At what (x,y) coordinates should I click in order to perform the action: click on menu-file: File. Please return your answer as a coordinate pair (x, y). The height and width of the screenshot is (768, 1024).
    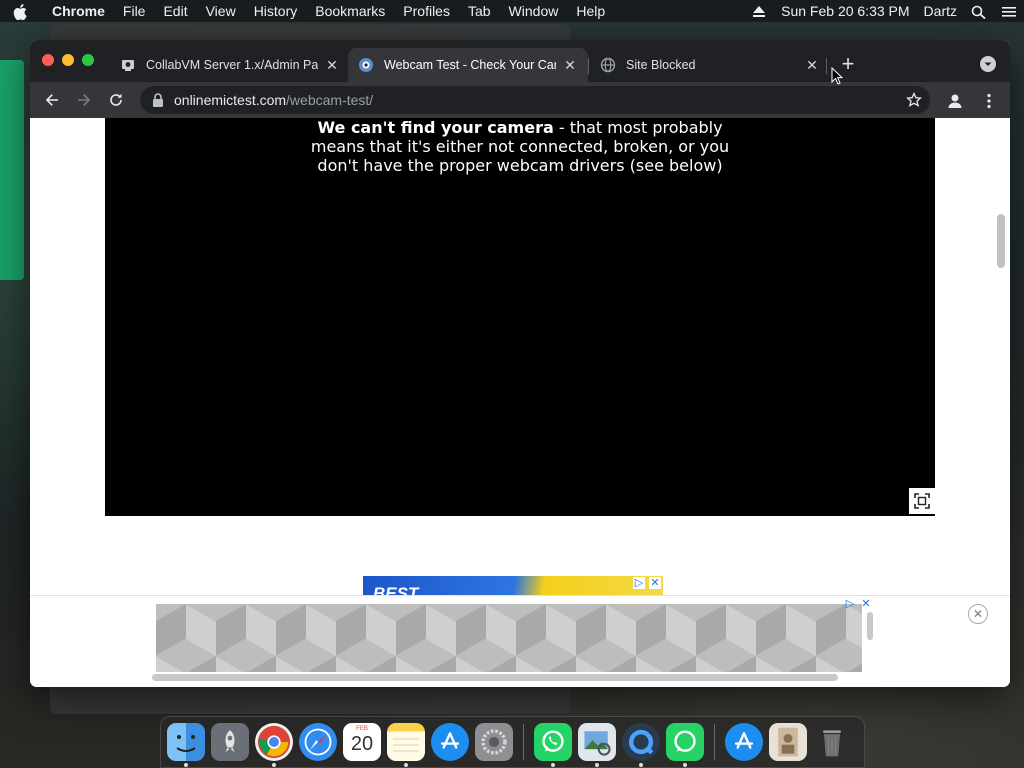
    Looking at the image, I should click on (134, 11).